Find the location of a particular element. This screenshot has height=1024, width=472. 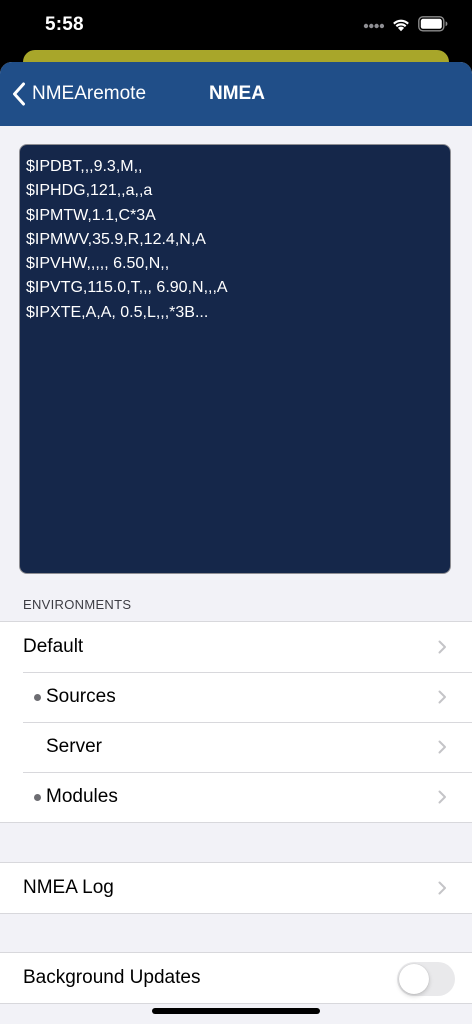

background-updates-toggle is located at coordinates (426, 979).